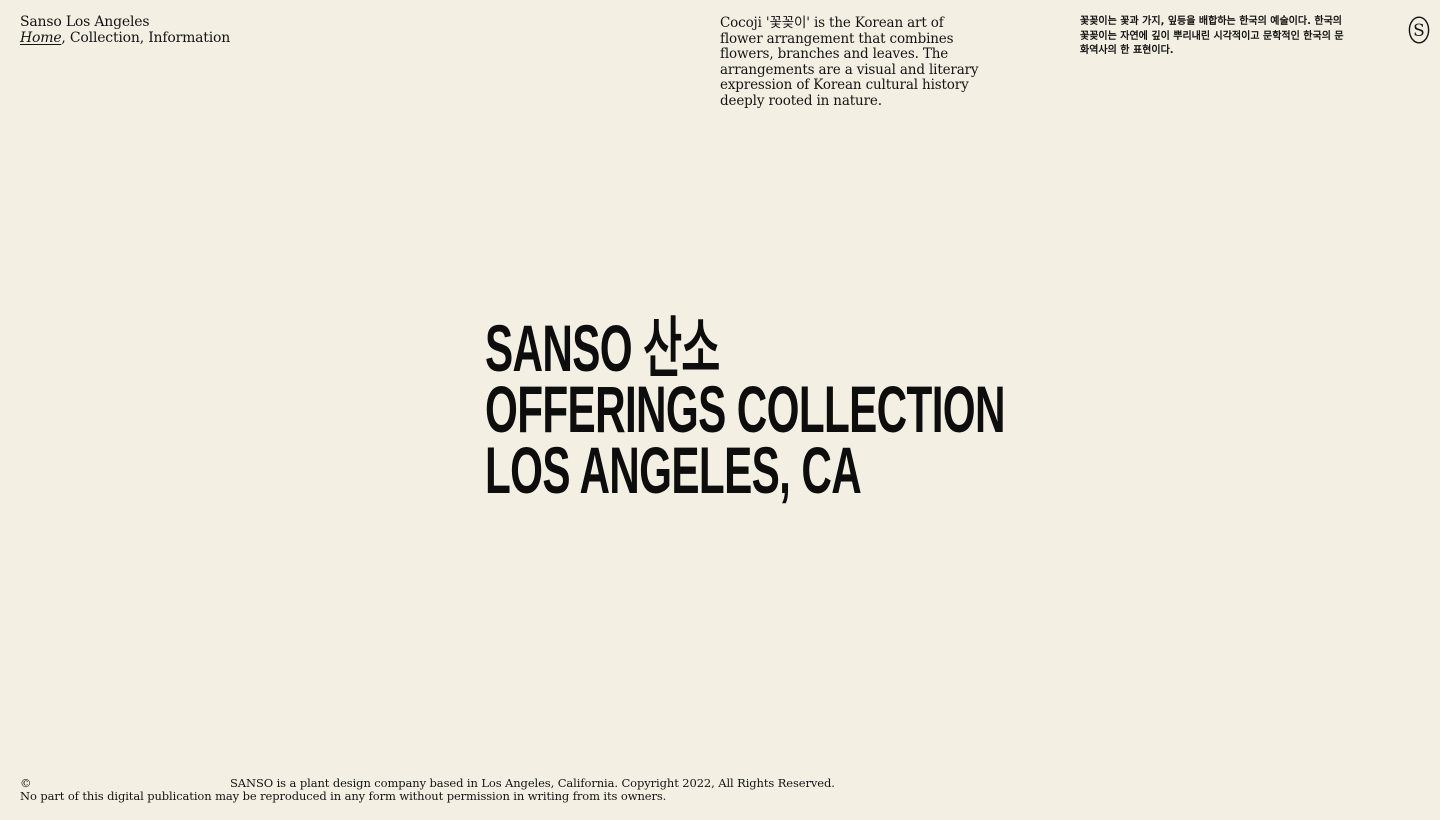 The image size is (1440, 820). I want to click on site-name: Sanso Los Angeles, so click(85, 22).